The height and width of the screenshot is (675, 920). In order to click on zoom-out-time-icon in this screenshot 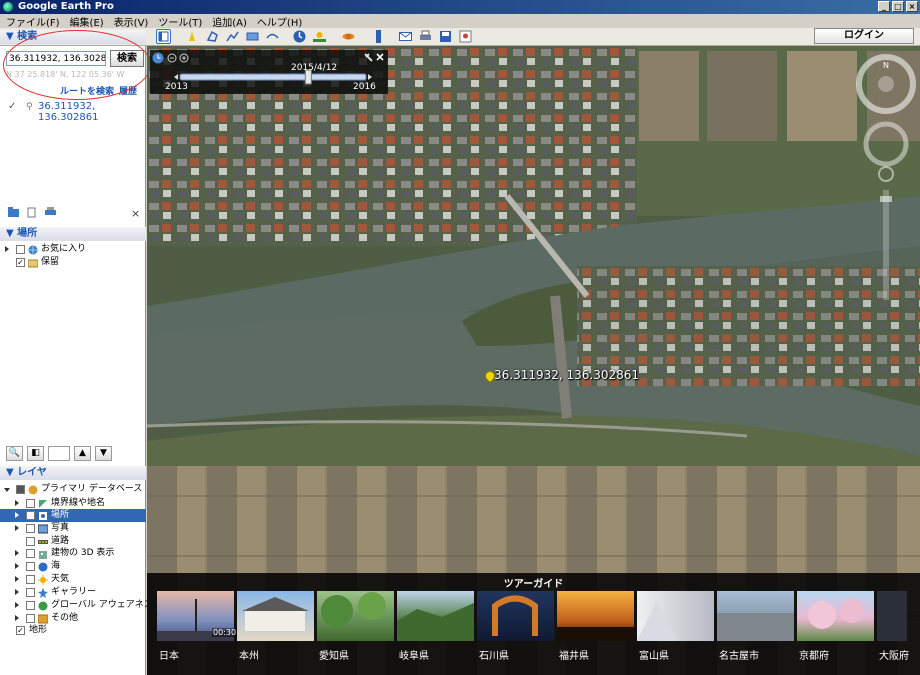, I will do `click(172, 58)`.